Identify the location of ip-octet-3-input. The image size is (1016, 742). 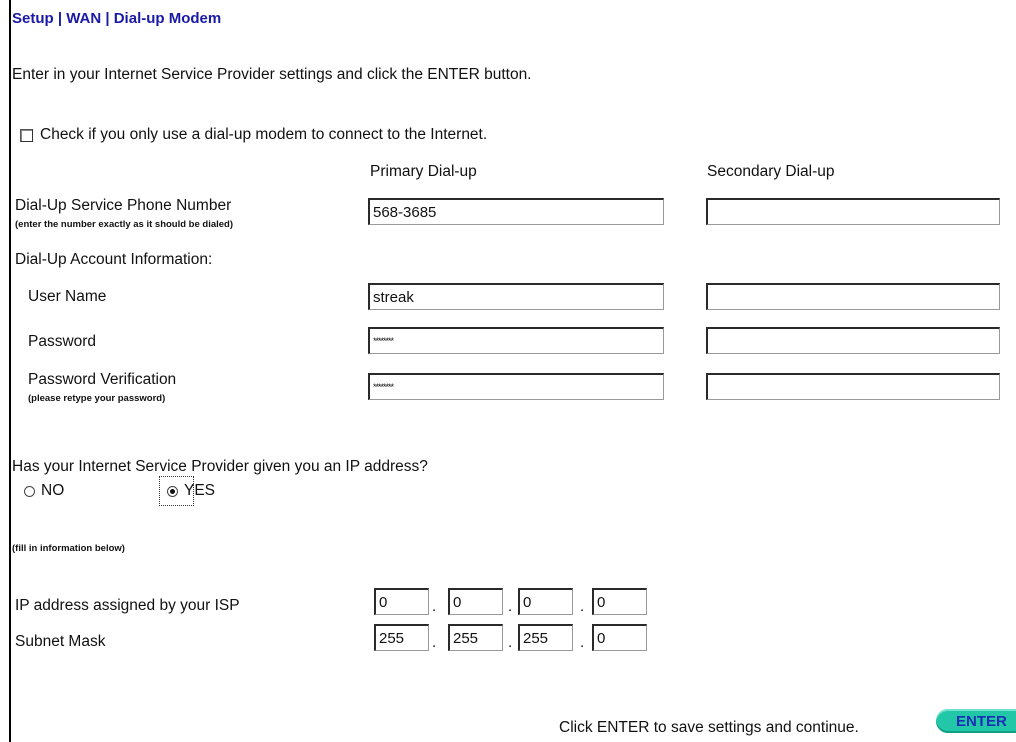
(545, 601).